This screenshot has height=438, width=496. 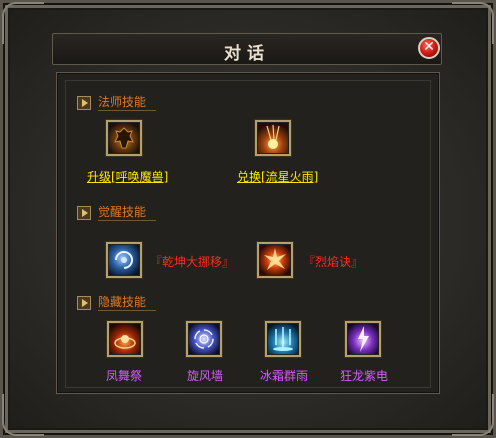 I want to click on teleport-spiral-icon, so click(x=124, y=260).